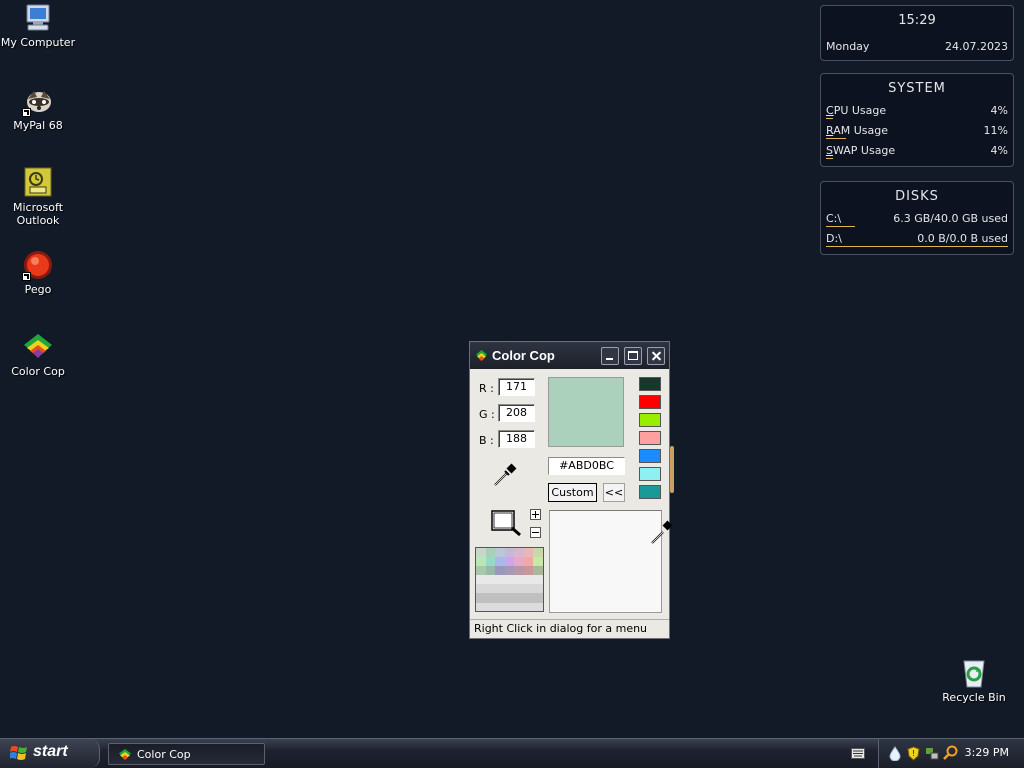 The height and width of the screenshot is (768, 1024). What do you see at coordinates (848, 46) in the screenshot?
I see `gadget-day: Monday` at bounding box center [848, 46].